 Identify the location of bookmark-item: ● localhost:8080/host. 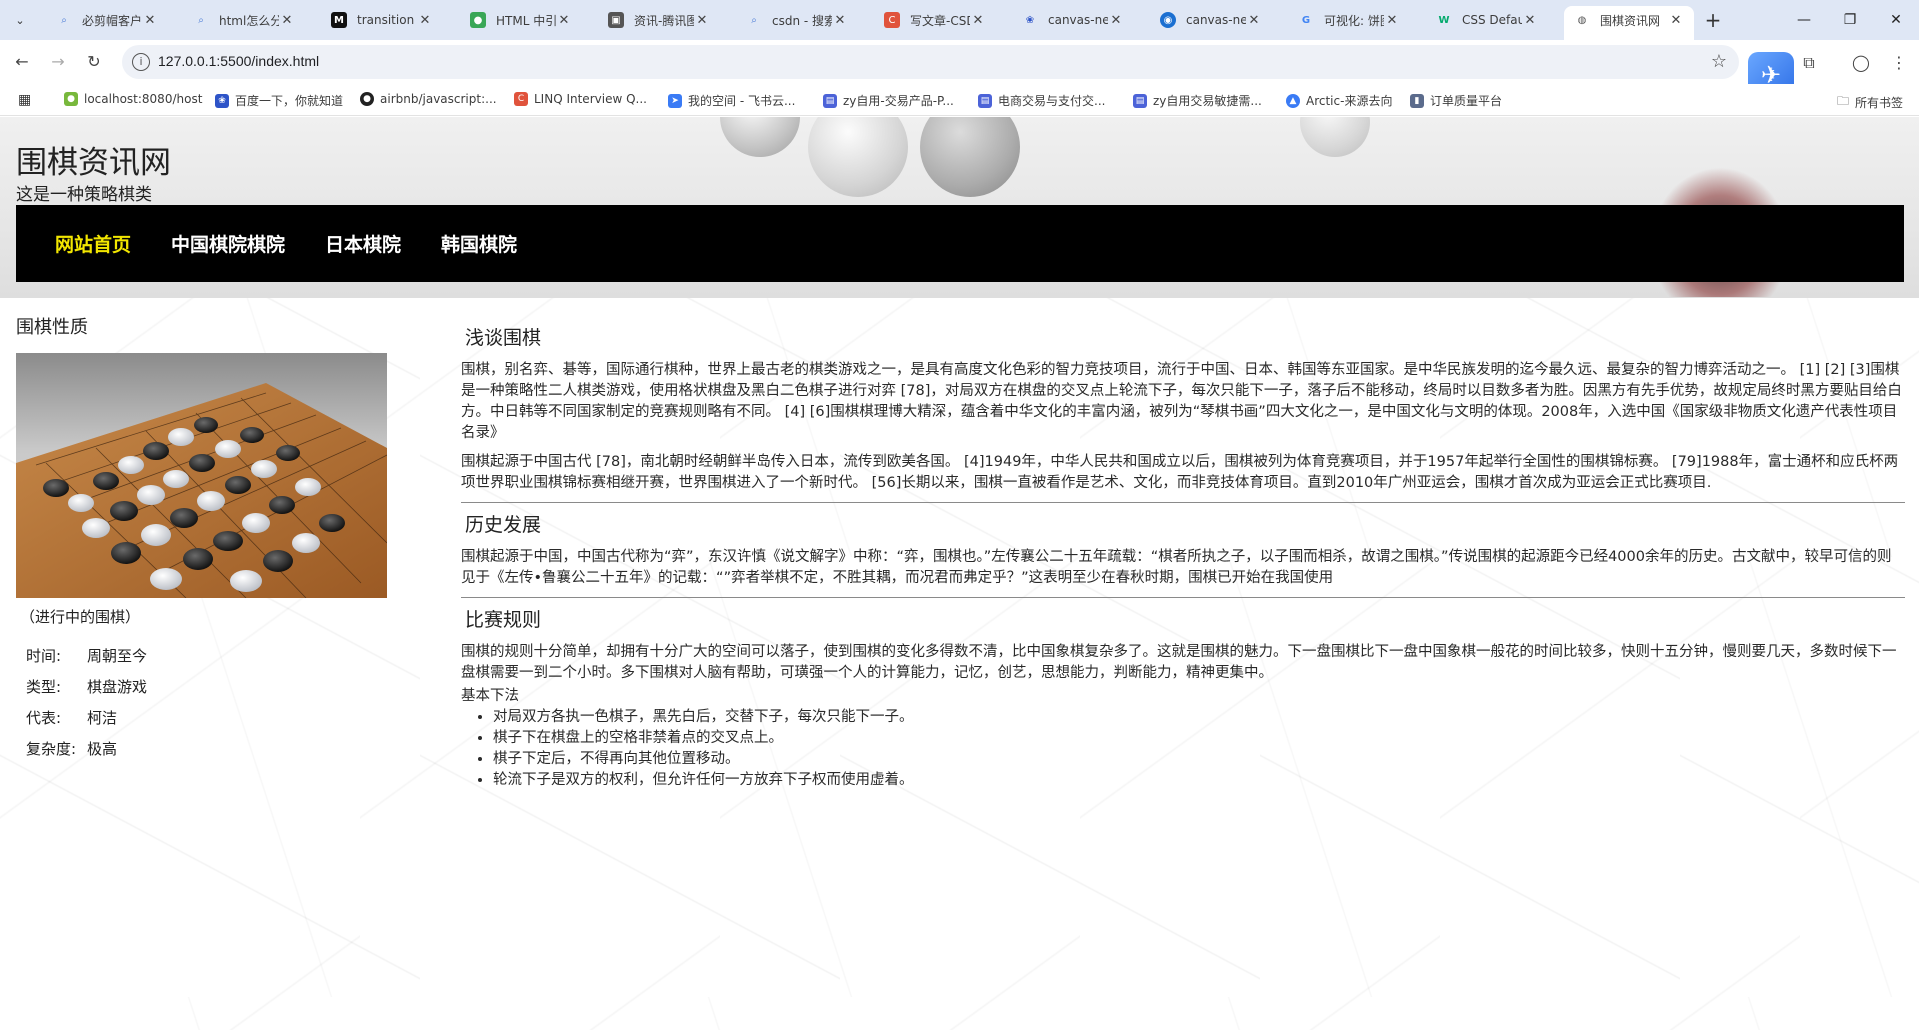
(133, 99).